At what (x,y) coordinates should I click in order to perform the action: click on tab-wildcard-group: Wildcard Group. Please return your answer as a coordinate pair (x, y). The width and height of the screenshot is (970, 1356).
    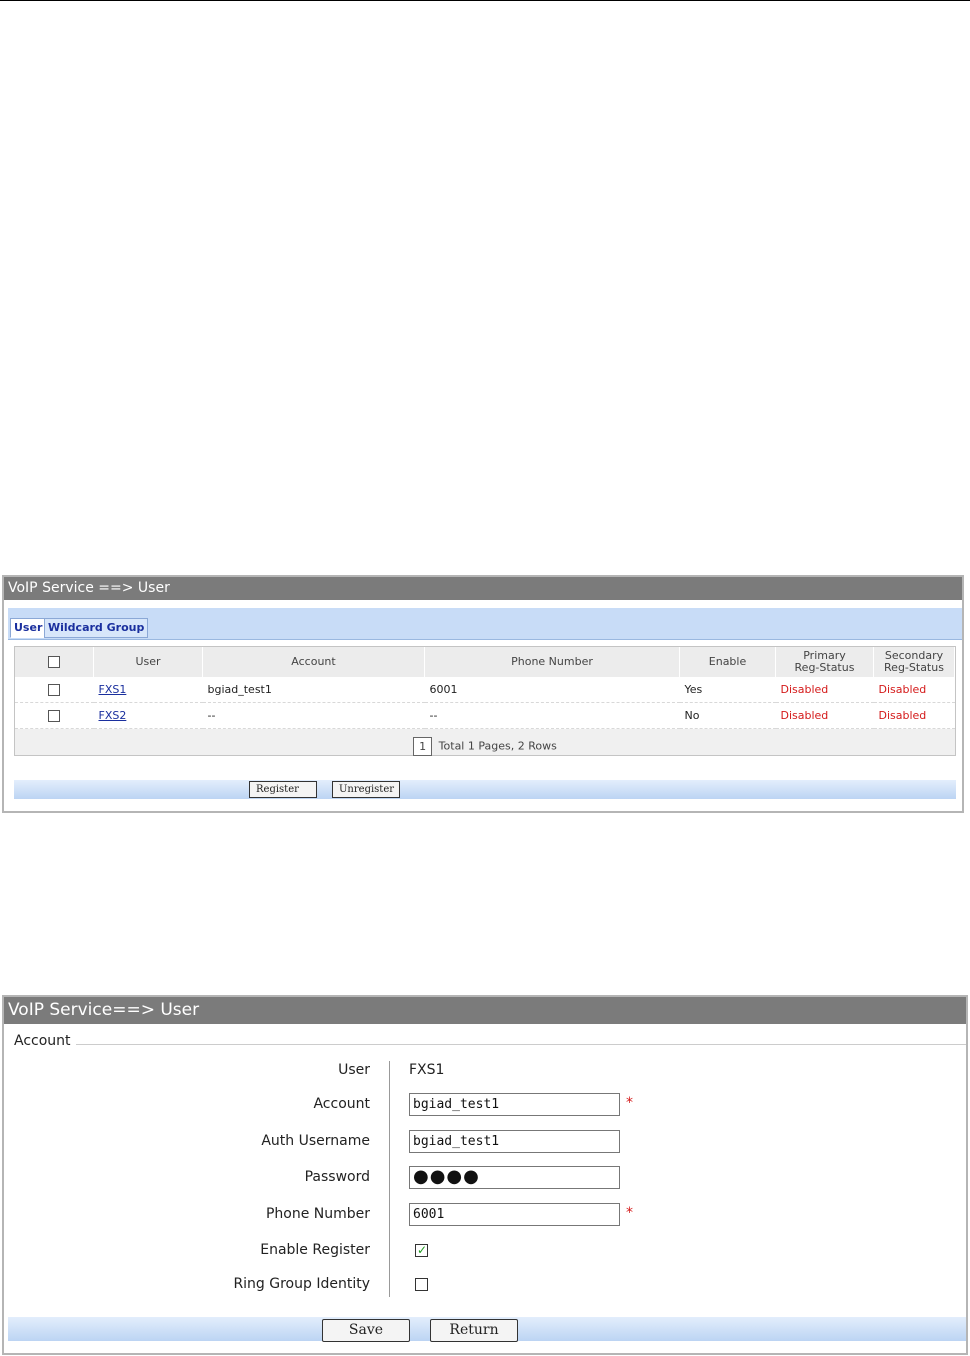
    Looking at the image, I should click on (96, 628).